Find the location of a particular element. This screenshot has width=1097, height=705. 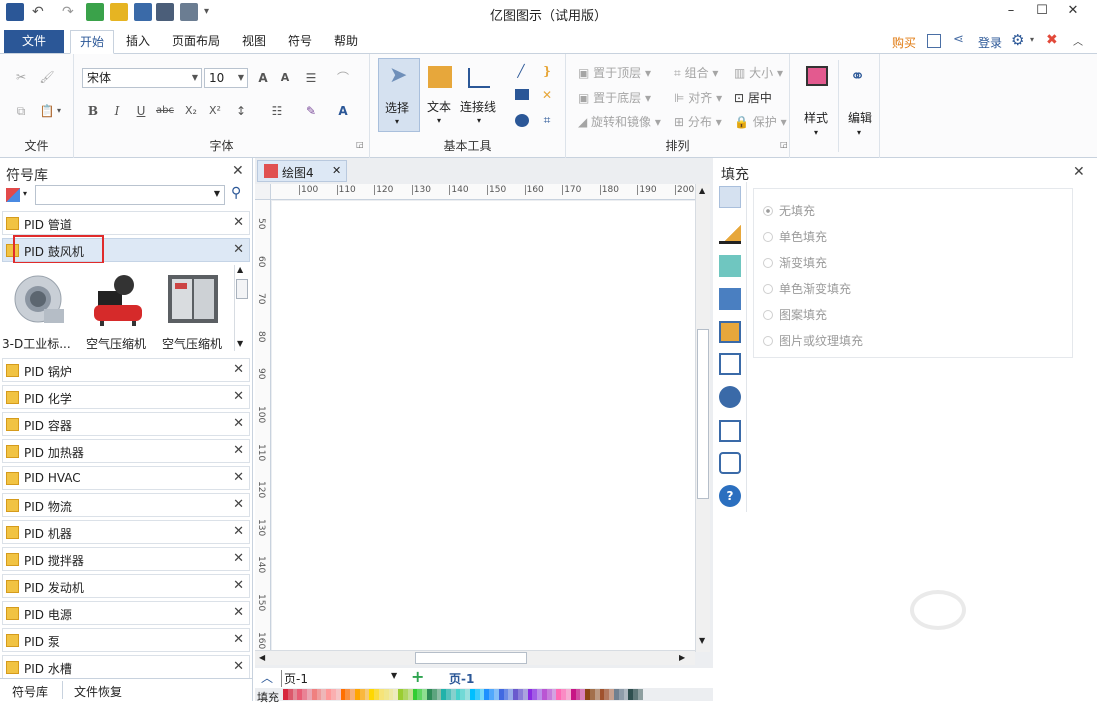

select-tool: ➤ 选择 ▾ is located at coordinates (399, 95).